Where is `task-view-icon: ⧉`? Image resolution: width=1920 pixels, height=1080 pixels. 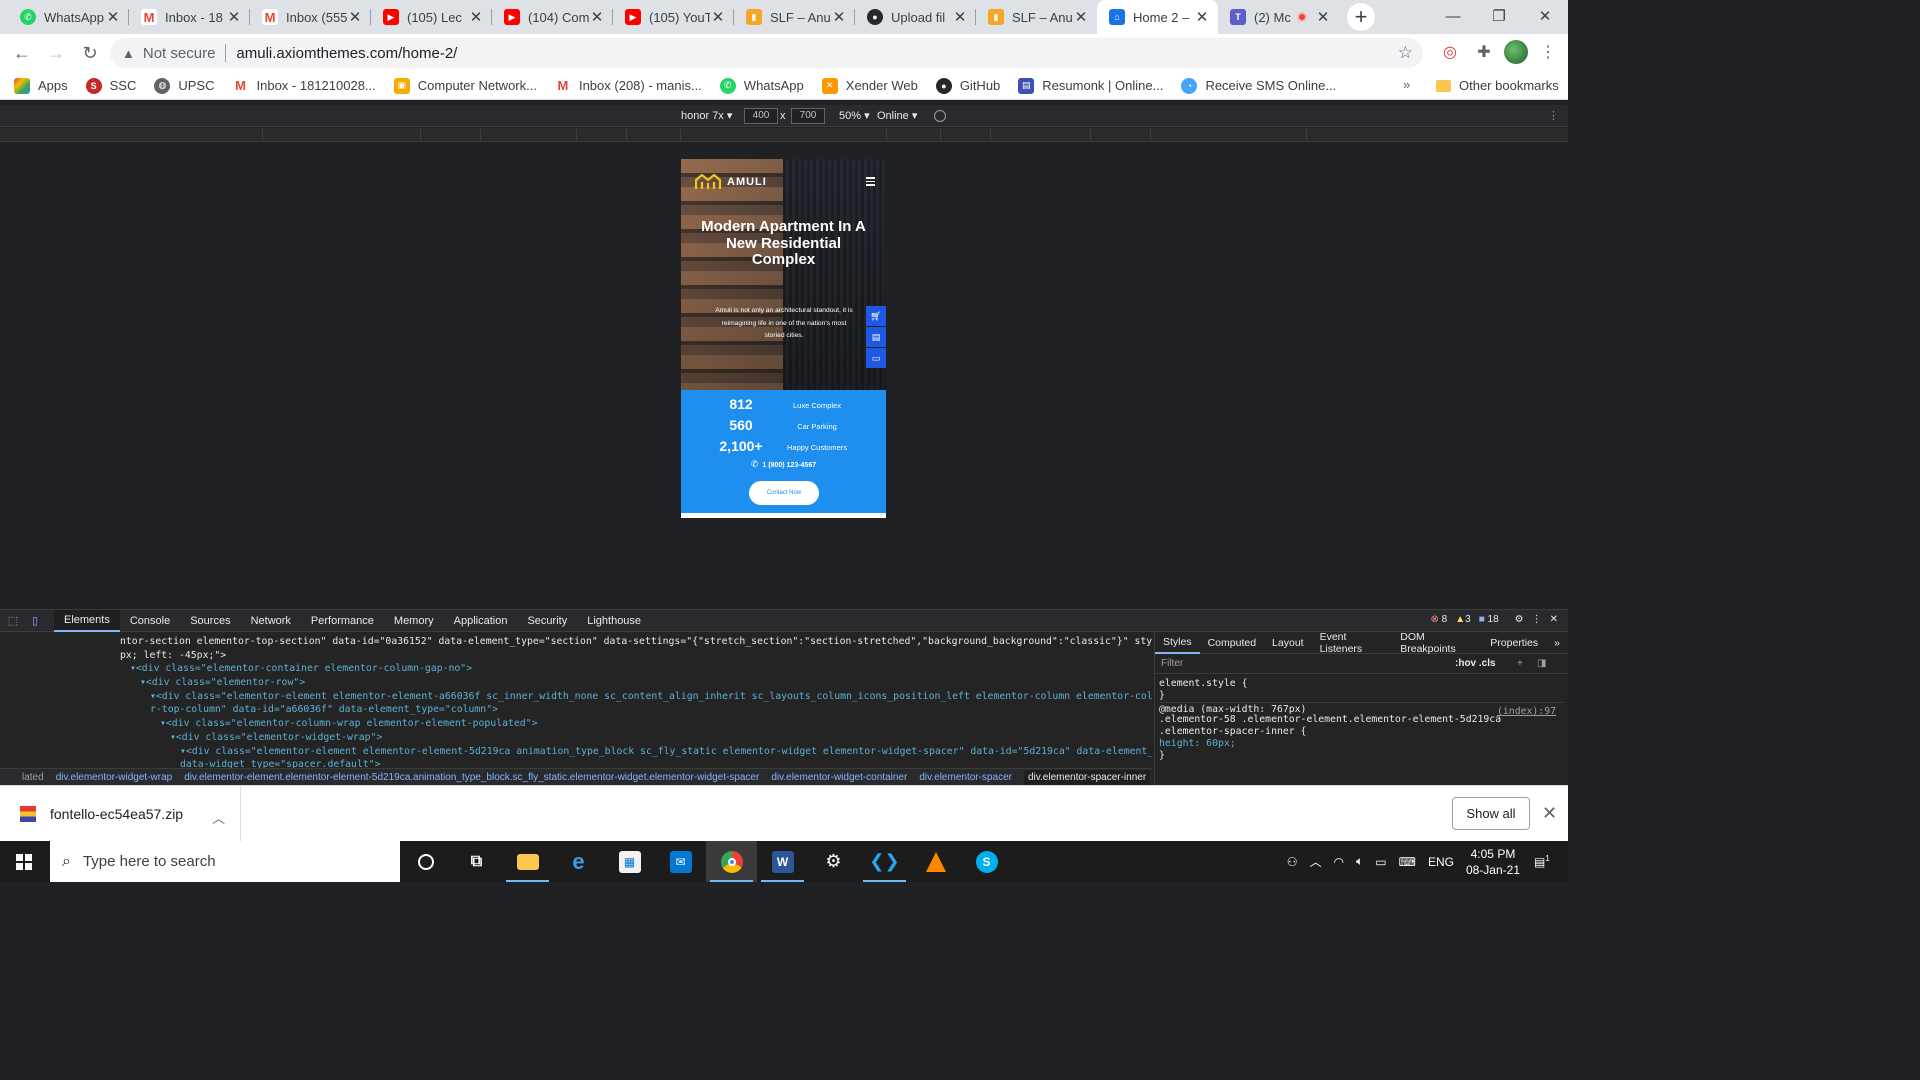 task-view-icon: ⧉ is located at coordinates (476, 861).